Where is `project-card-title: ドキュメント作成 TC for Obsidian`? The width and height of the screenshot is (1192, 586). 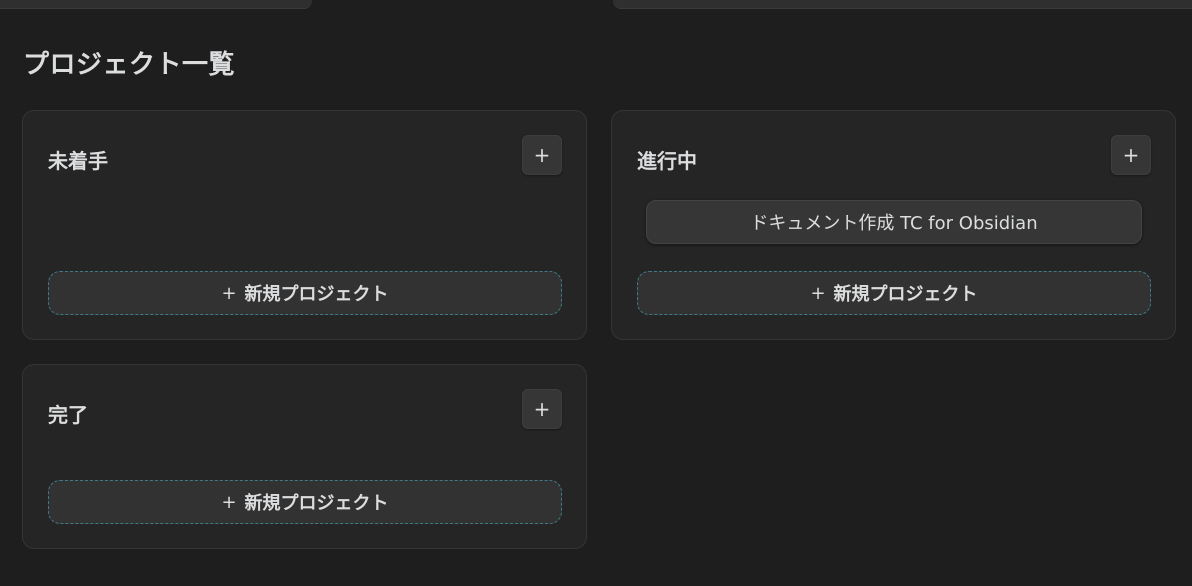 project-card-title: ドキュメント作成 TC for Obsidian is located at coordinates (894, 223).